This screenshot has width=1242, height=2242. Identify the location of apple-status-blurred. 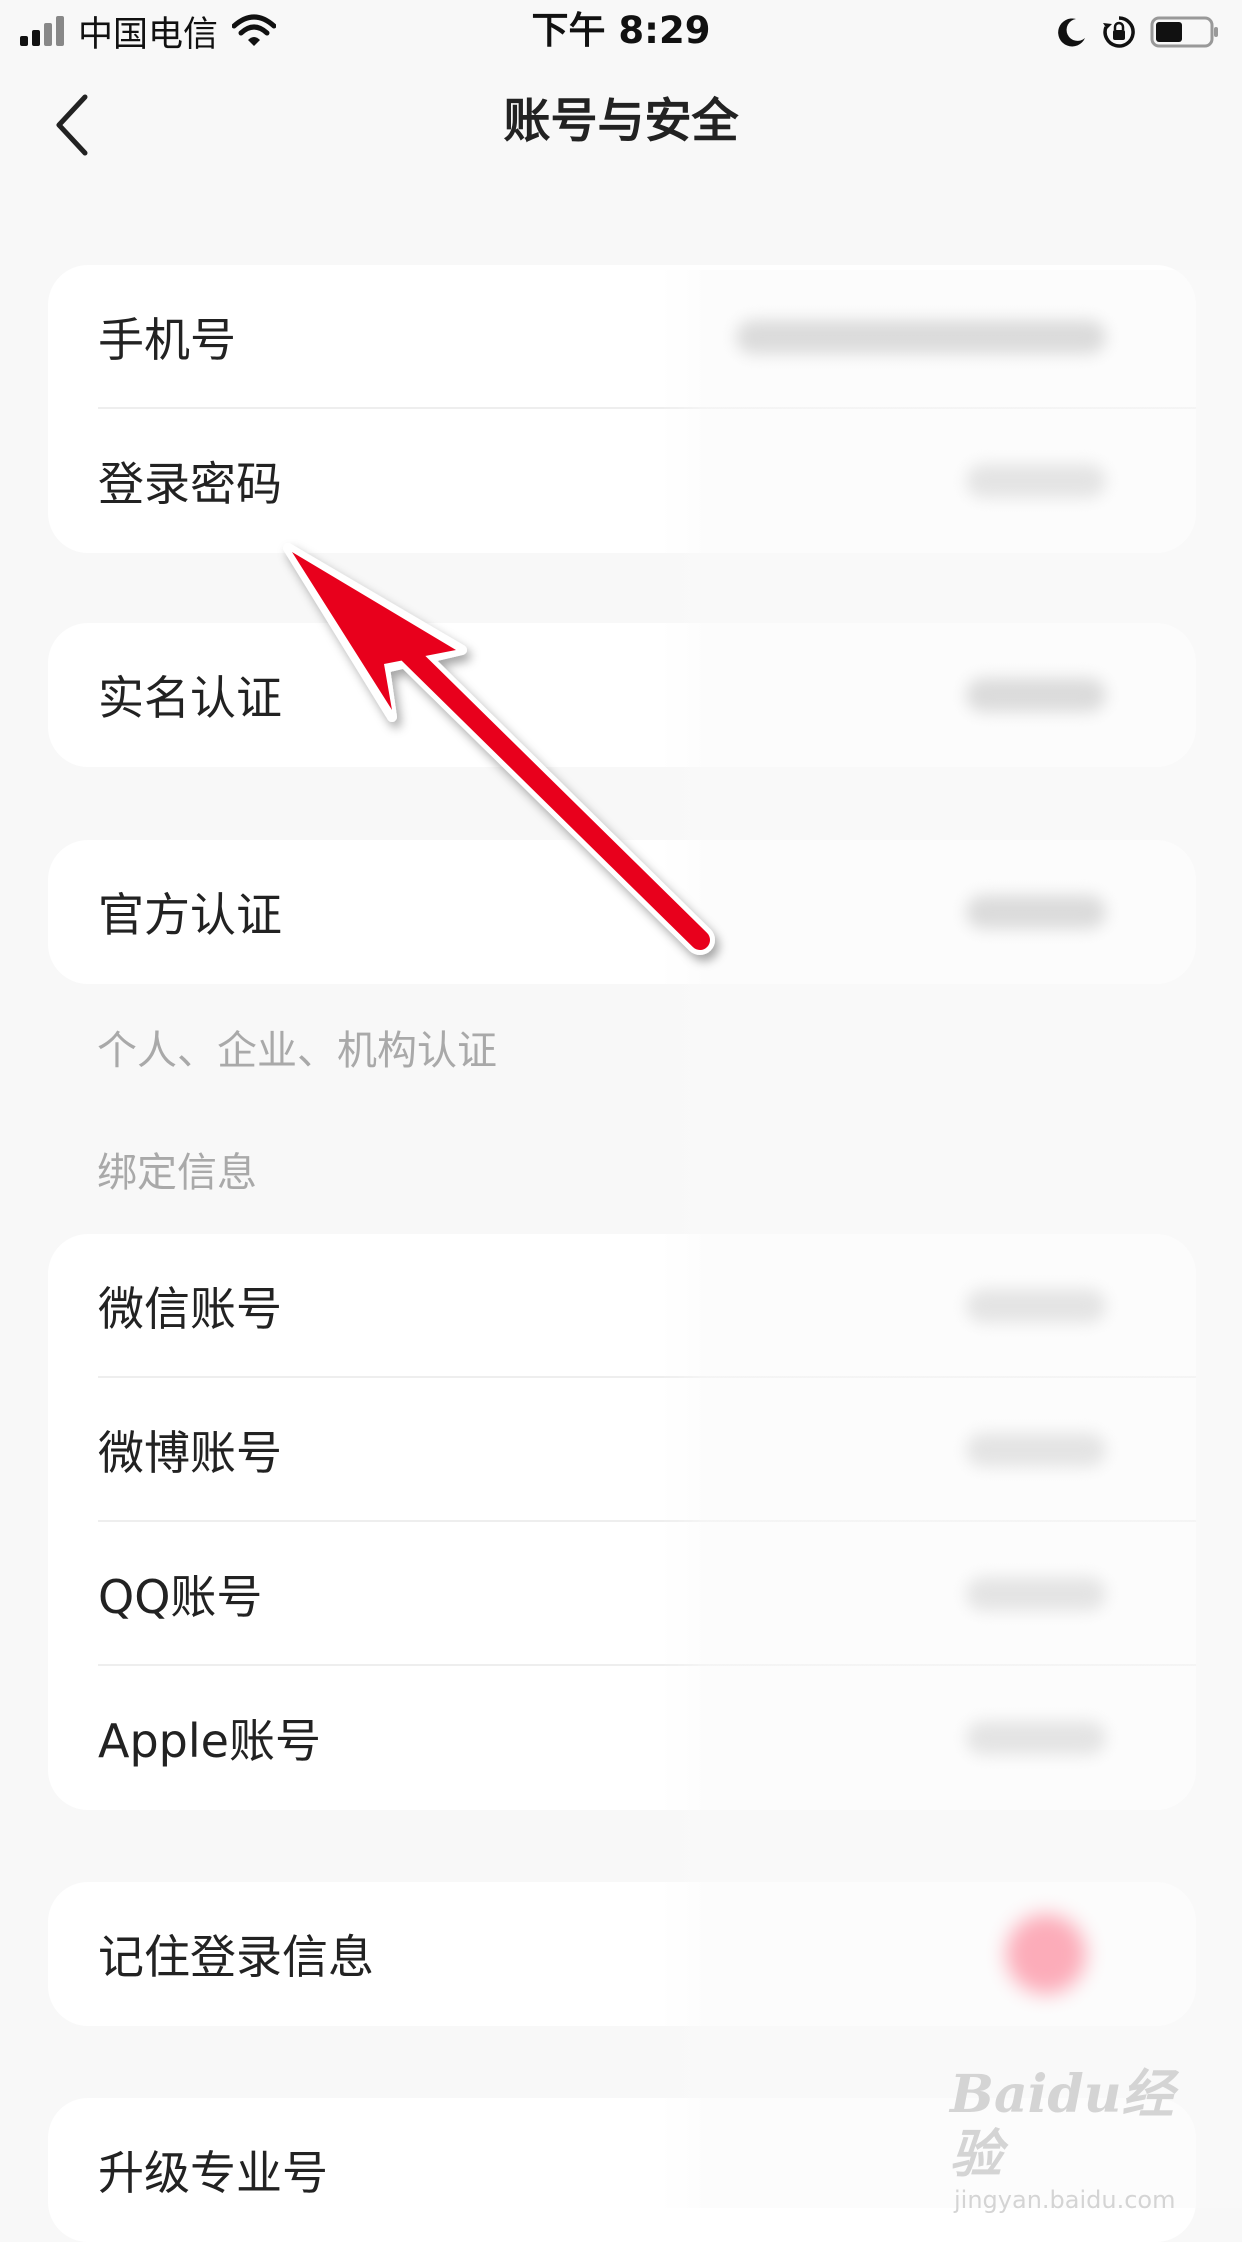
(1036, 1738).